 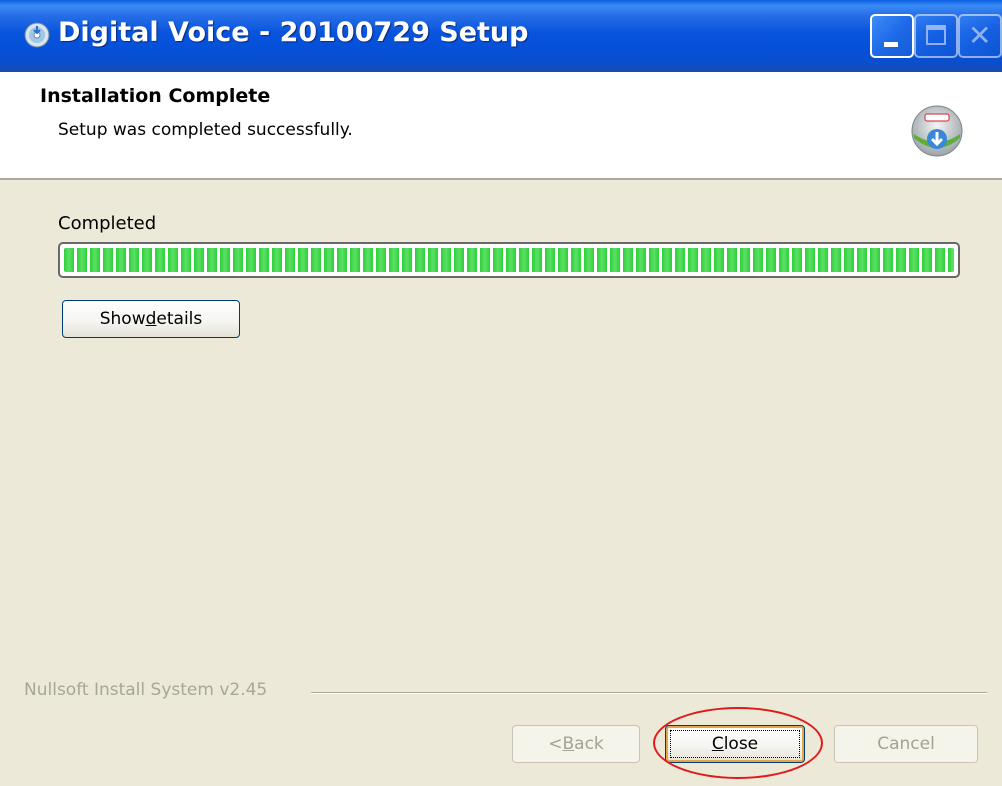 What do you see at coordinates (891, 44) in the screenshot?
I see `minimize-icon` at bounding box center [891, 44].